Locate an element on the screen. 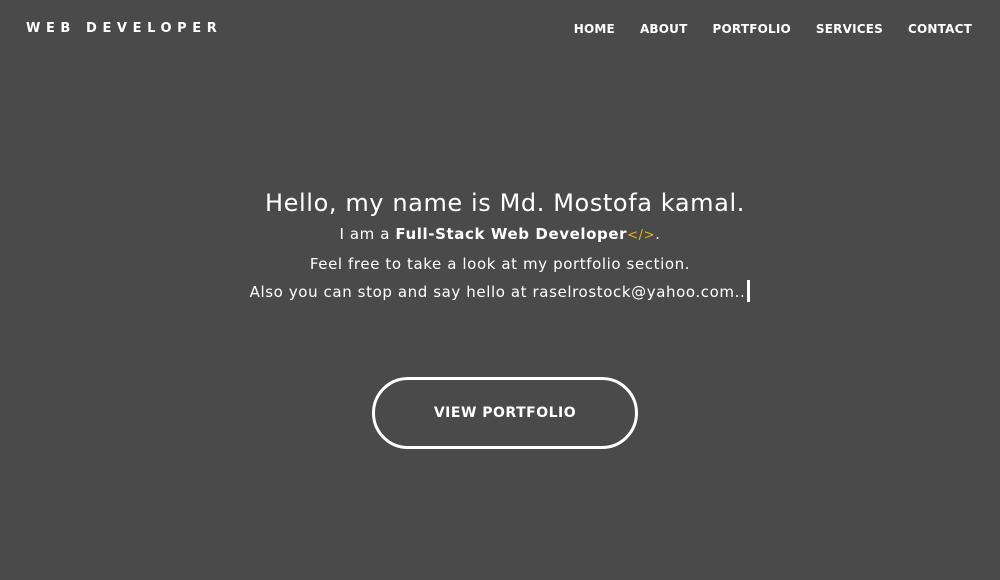 This screenshot has width=1000, height=580. nav-link-home: HOME is located at coordinates (594, 29).